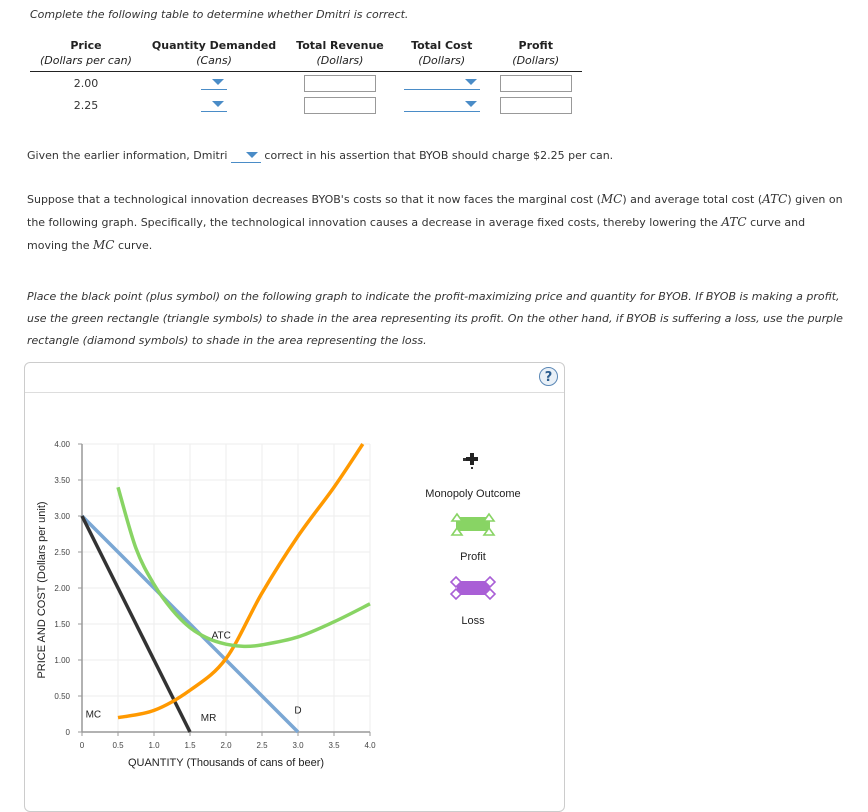 The width and height of the screenshot is (868, 812). Describe the element at coordinates (62, 660) in the screenshot. I see `y-tick-label: 1.00` at that location.